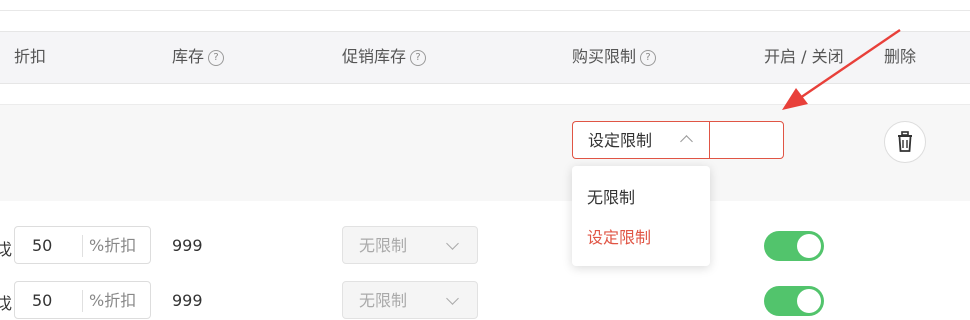 The width and height of the screenshot is (970, 320). I want to click on dropdown-option-set-limit: 设定限制, so click(619, 236).